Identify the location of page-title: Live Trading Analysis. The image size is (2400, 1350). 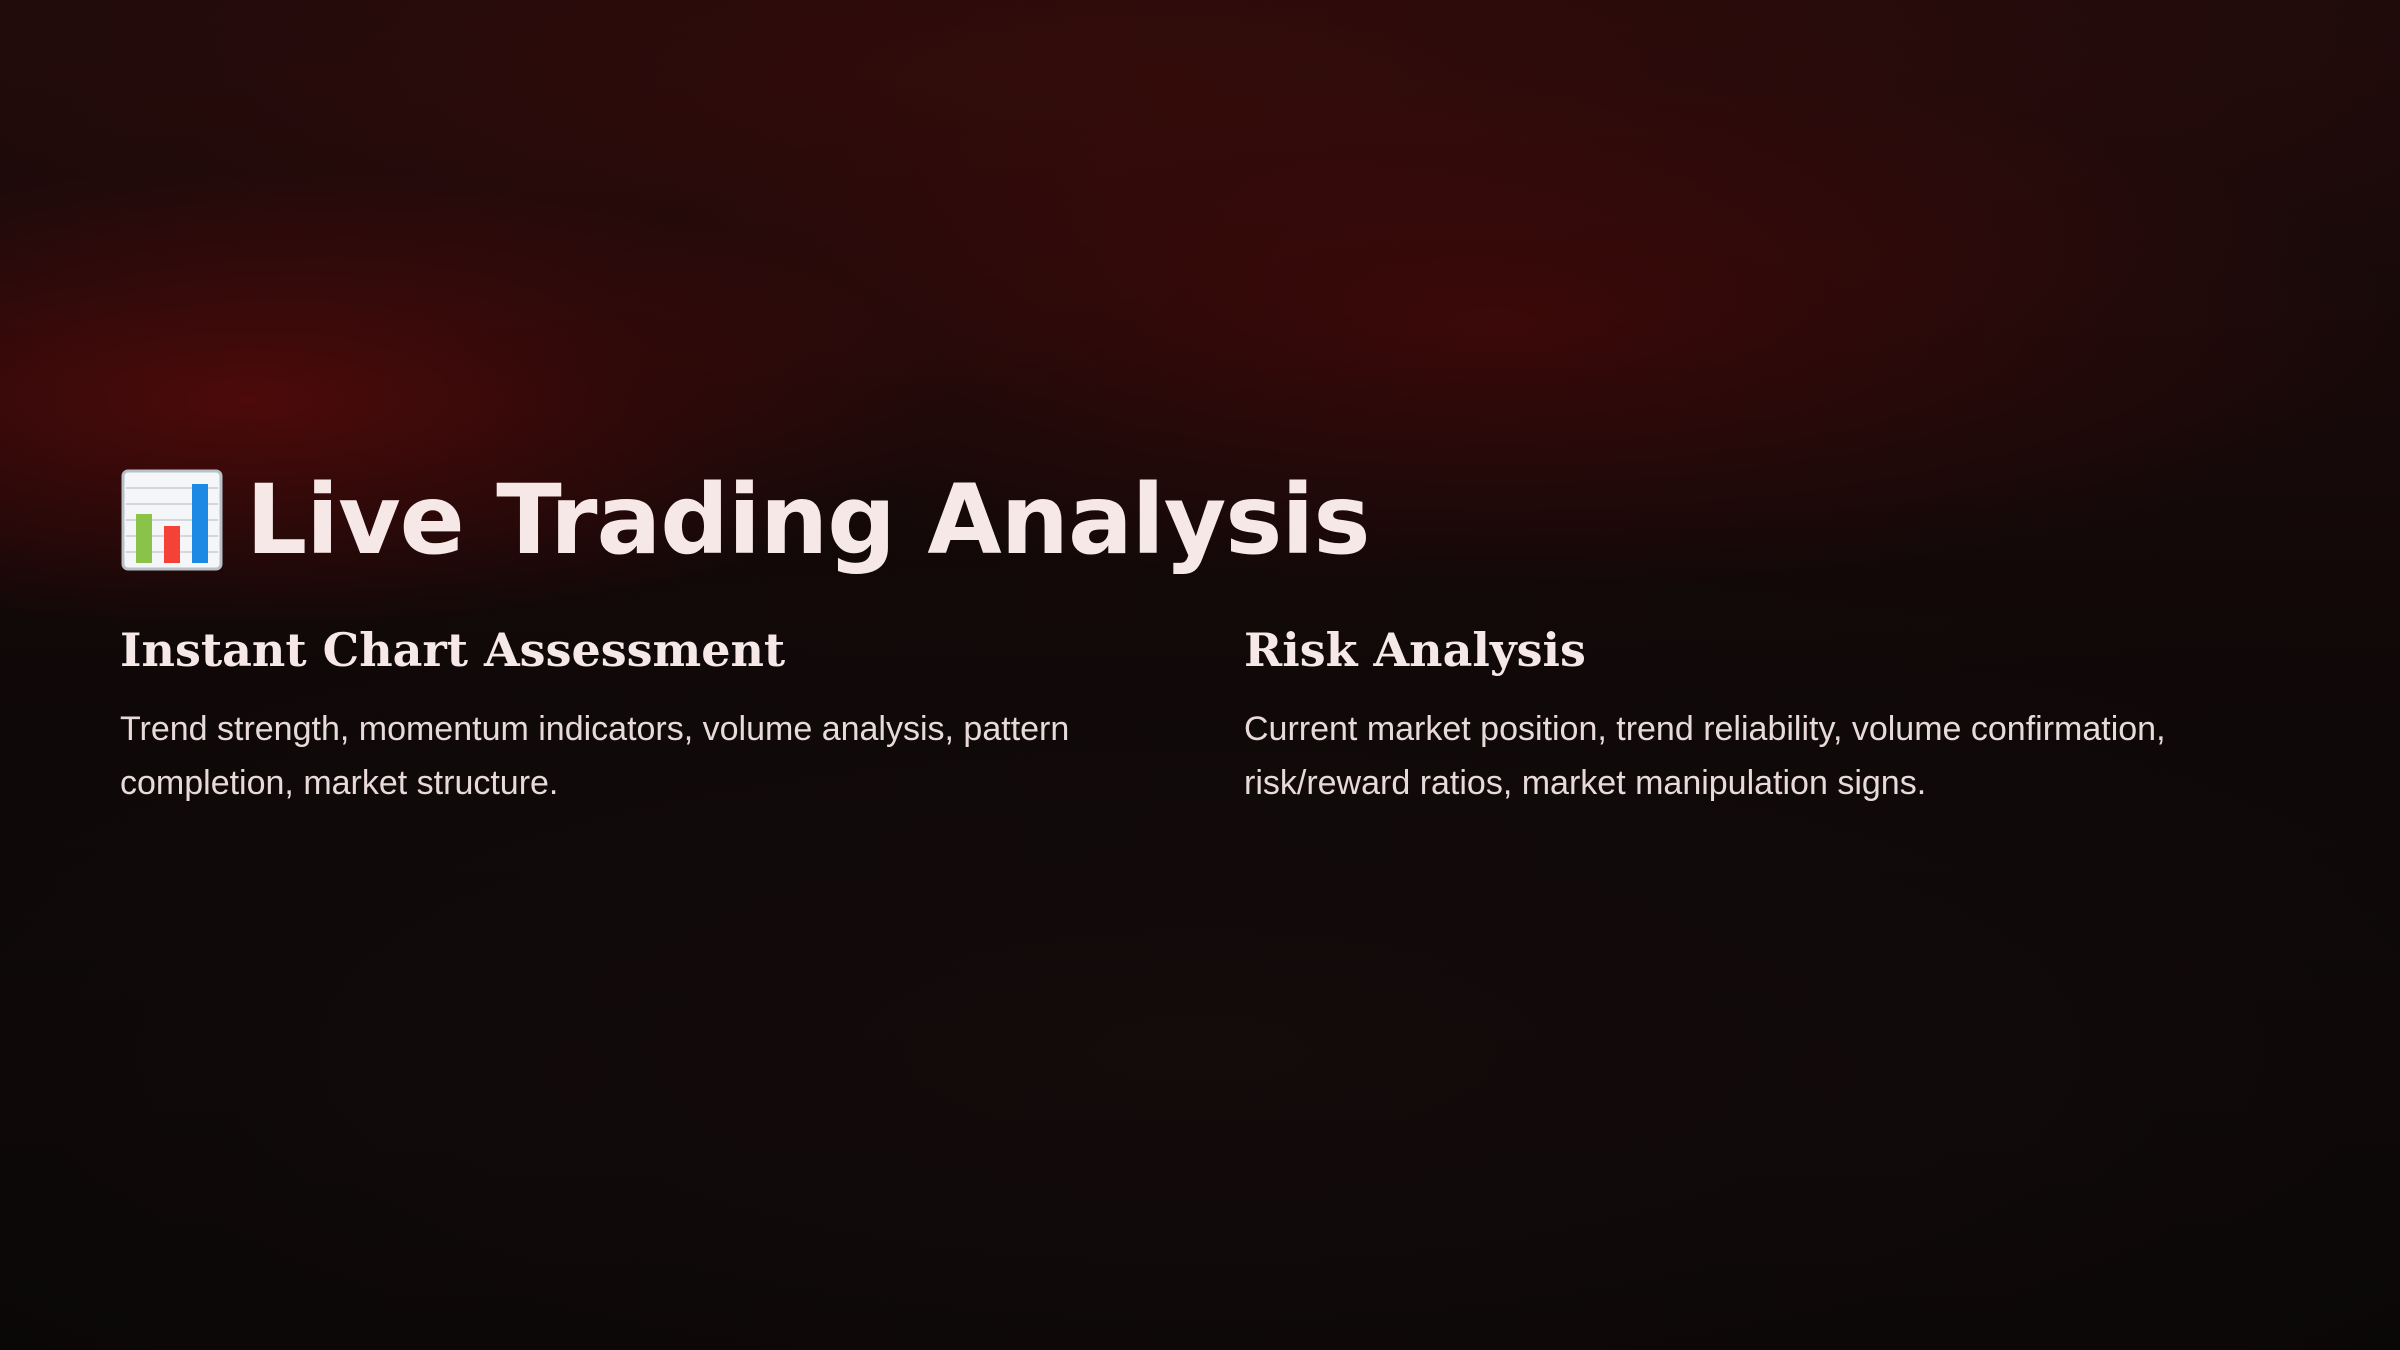
(808, 520).